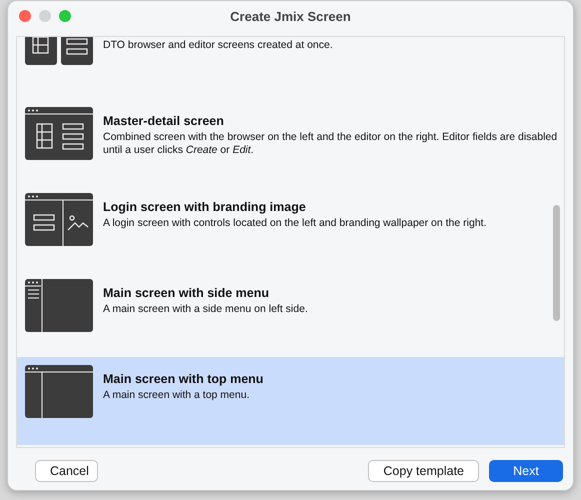 The image size is (581, 500). Describe the element at coordinates (205, 309) in the screenshot. I see `template-description: A main screen with a side menu on left side.` at that location.